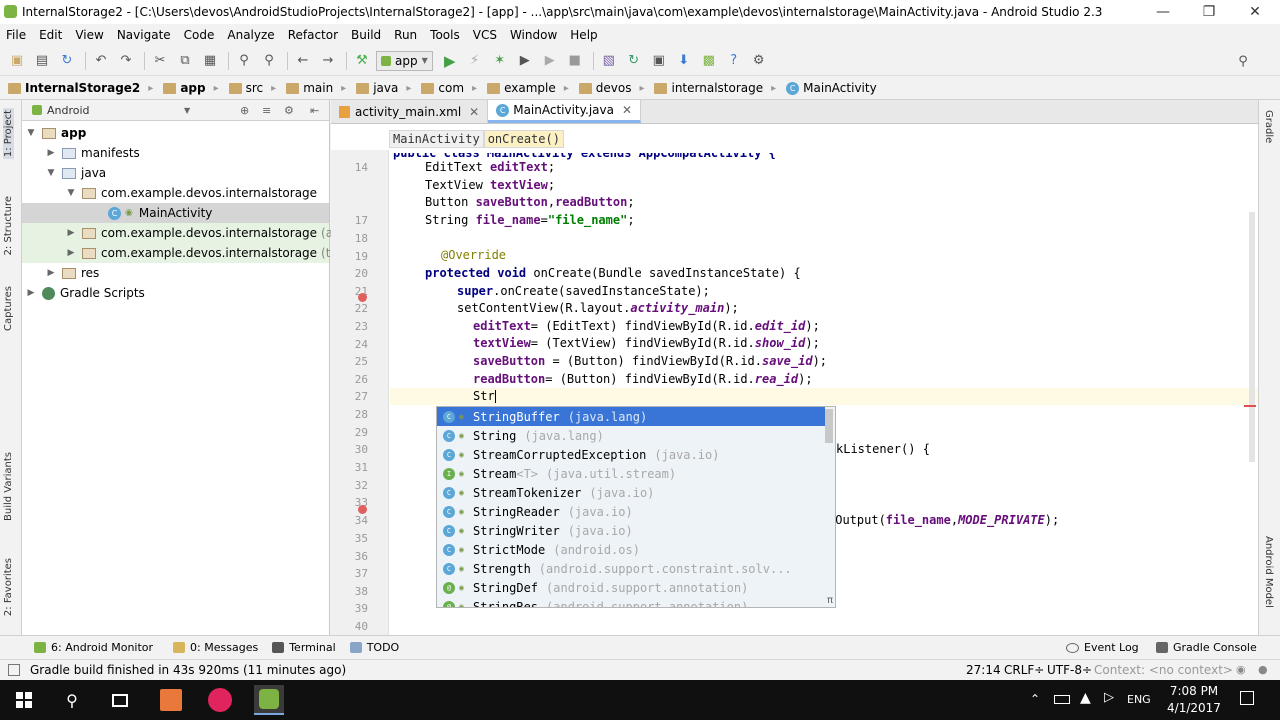 The image size is (1280, 720). Describe the element at coordinates (199, 35) in the screenshot. I see `menu-code: Code` at that location.